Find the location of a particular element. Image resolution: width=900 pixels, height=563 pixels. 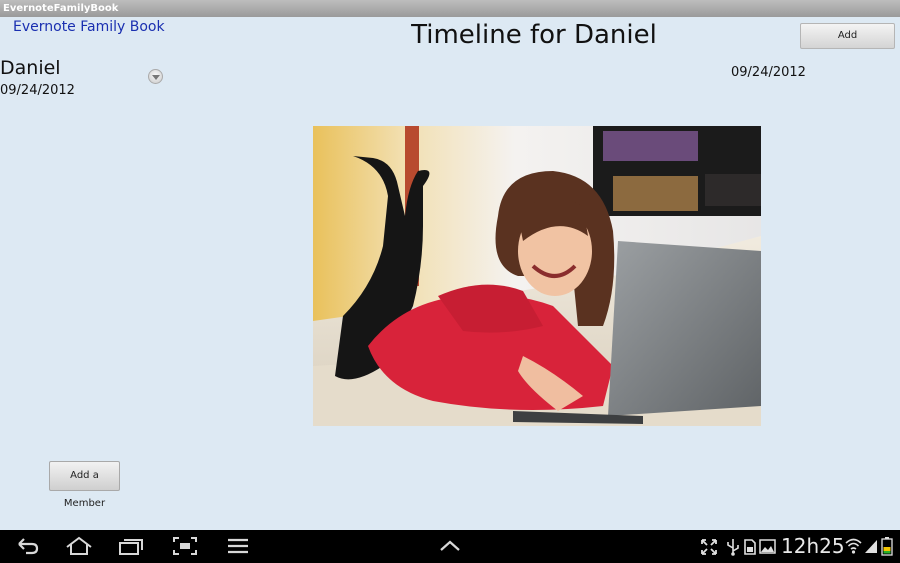

status-clock: 12h25 is located at coordinates (813, 546).